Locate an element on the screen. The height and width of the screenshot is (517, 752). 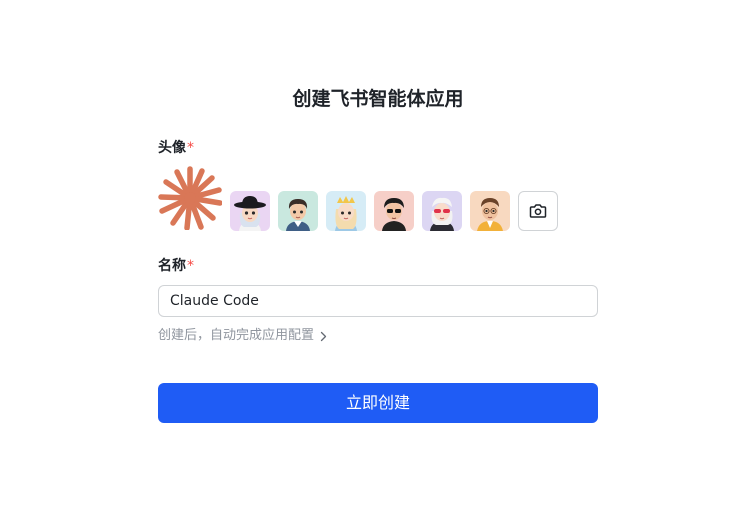
avatar-option-boy-shirt is located at coordinates (298, 211).